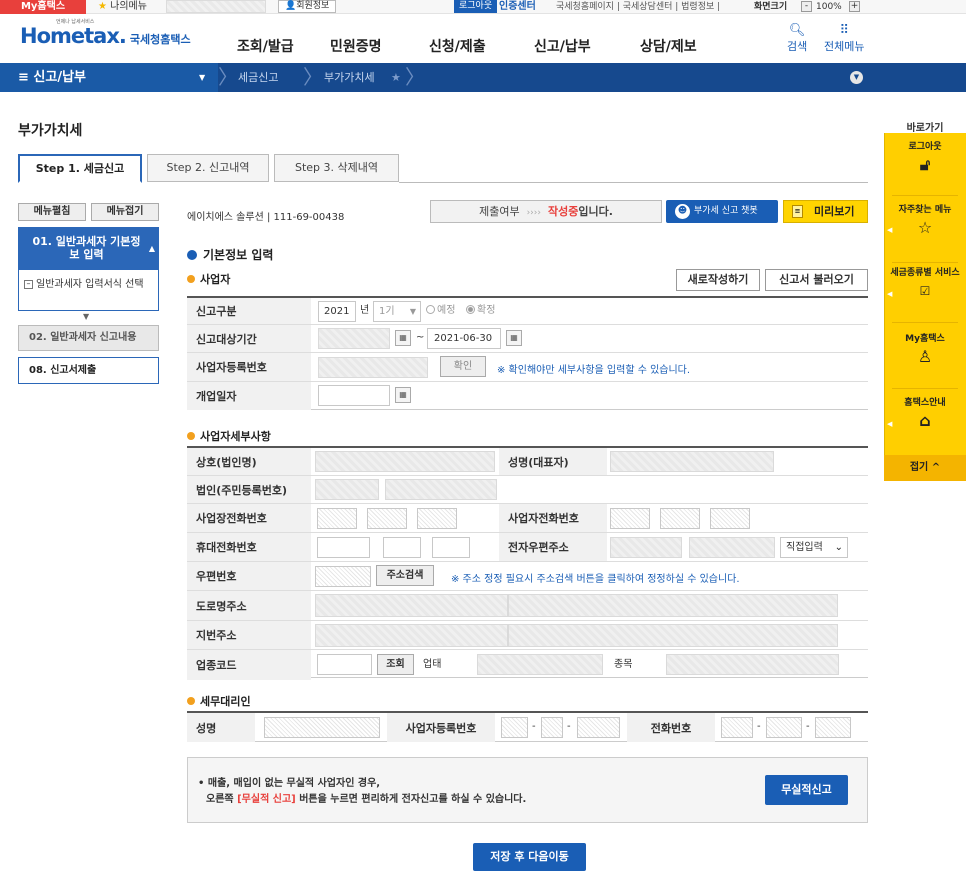 This screenshot has height=890, width=966. What do you see at coordinates (722, 211) in the screenshot?
I see `vat-chatbot-button: ☻ 부가세 신고 챗봇` at bounding box center [722, 211].